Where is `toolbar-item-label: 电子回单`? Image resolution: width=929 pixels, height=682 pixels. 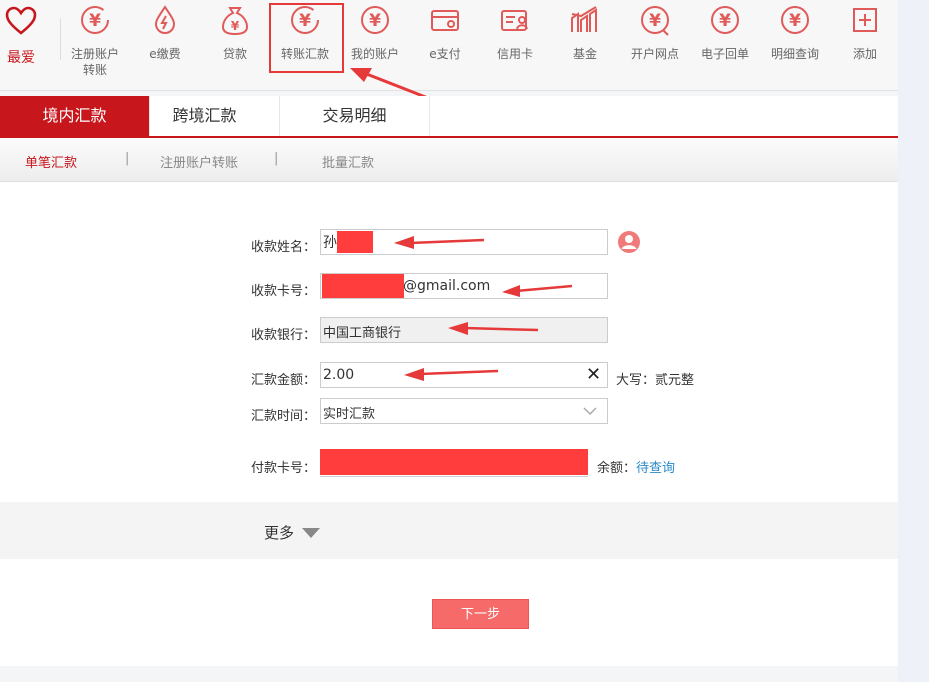 toolbar-item-label: 电子回单 is located at coordinates (724, 54).